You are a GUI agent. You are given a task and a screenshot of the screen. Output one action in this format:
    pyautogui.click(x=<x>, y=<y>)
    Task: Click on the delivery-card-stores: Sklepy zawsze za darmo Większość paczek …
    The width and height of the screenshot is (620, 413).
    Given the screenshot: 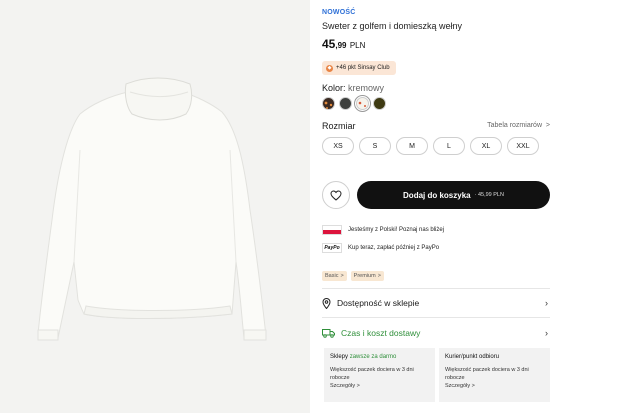 What is the action you would take?
    pyautogui.click(x=379, y=375)
    